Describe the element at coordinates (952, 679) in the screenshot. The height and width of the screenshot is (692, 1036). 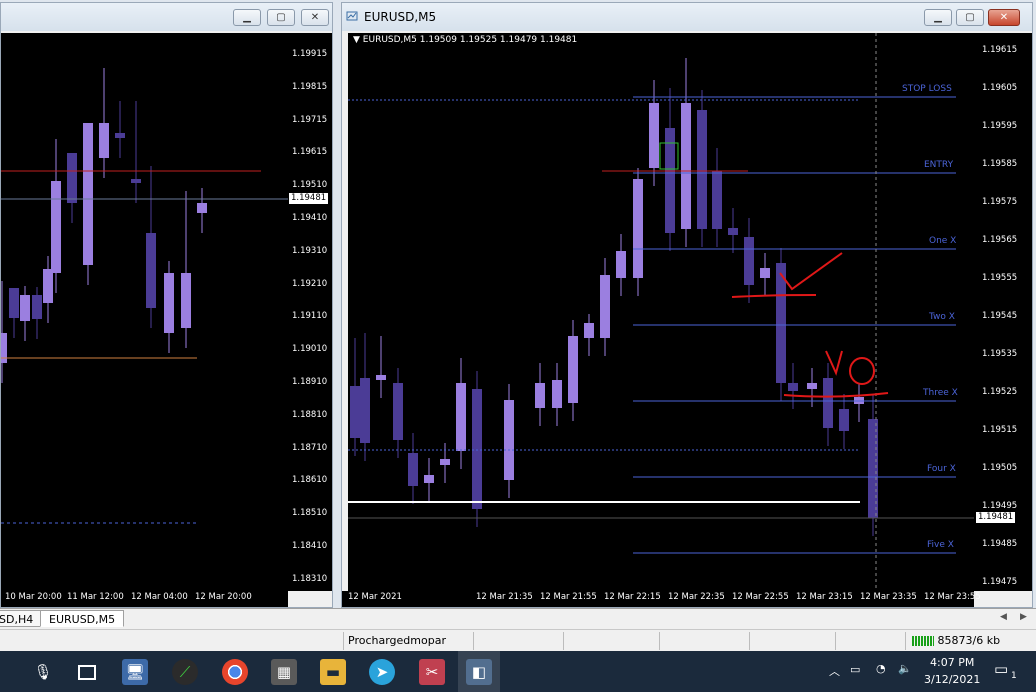
I see `clock-date: 3/12/2021` at that location.